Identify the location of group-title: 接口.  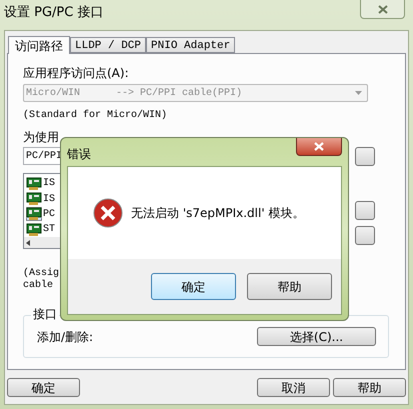
(45, 314).